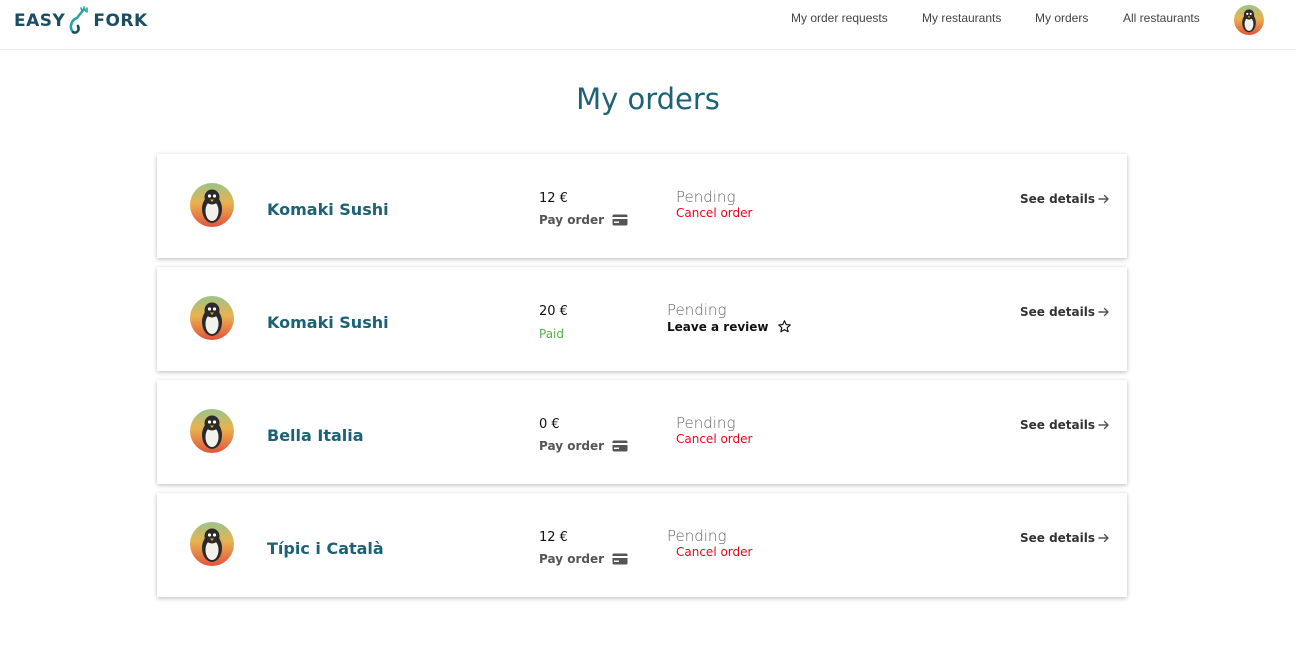 The image size is (1296, 661). I want to click on order-price: 0 €, so click(549, 424).